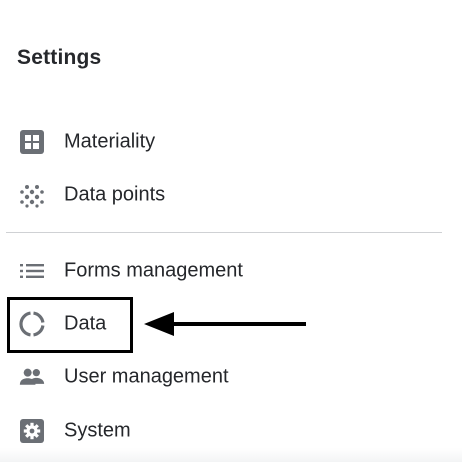 The width and height of the screenshot is (462, 462). I want to click on sidebar-item-label: System, so click(97, 430).